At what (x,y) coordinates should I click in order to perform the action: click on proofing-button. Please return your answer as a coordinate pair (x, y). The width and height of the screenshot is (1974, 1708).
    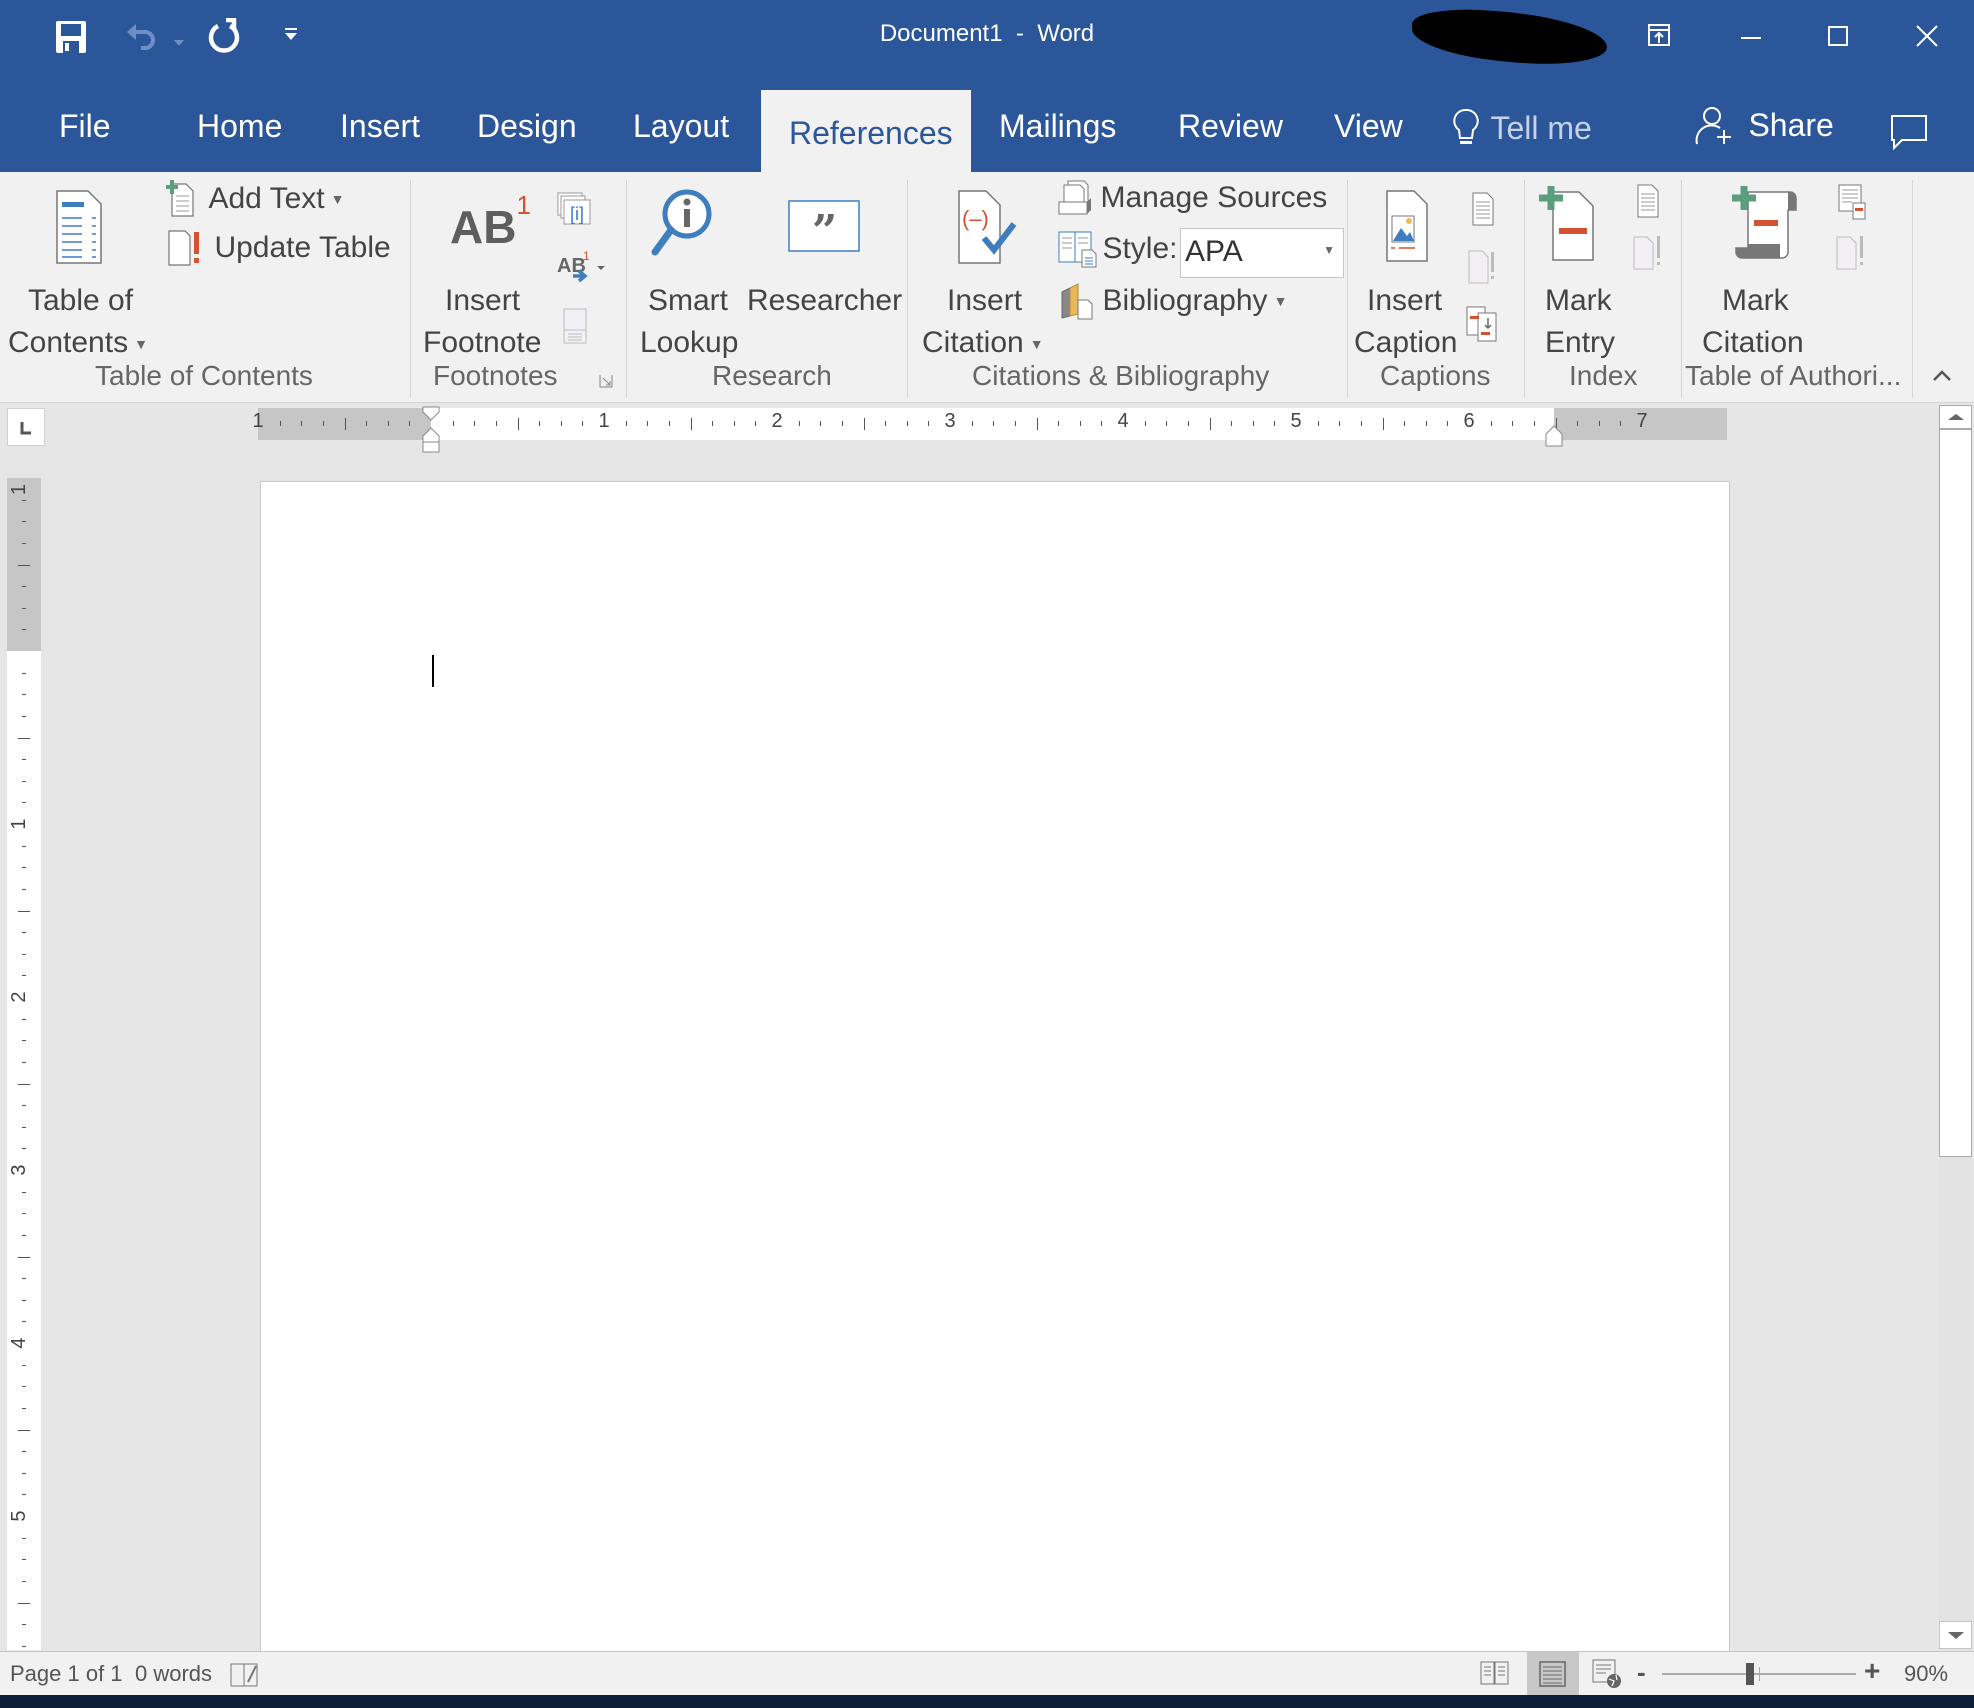
    Looking at the image, I should click on (245, 1676).